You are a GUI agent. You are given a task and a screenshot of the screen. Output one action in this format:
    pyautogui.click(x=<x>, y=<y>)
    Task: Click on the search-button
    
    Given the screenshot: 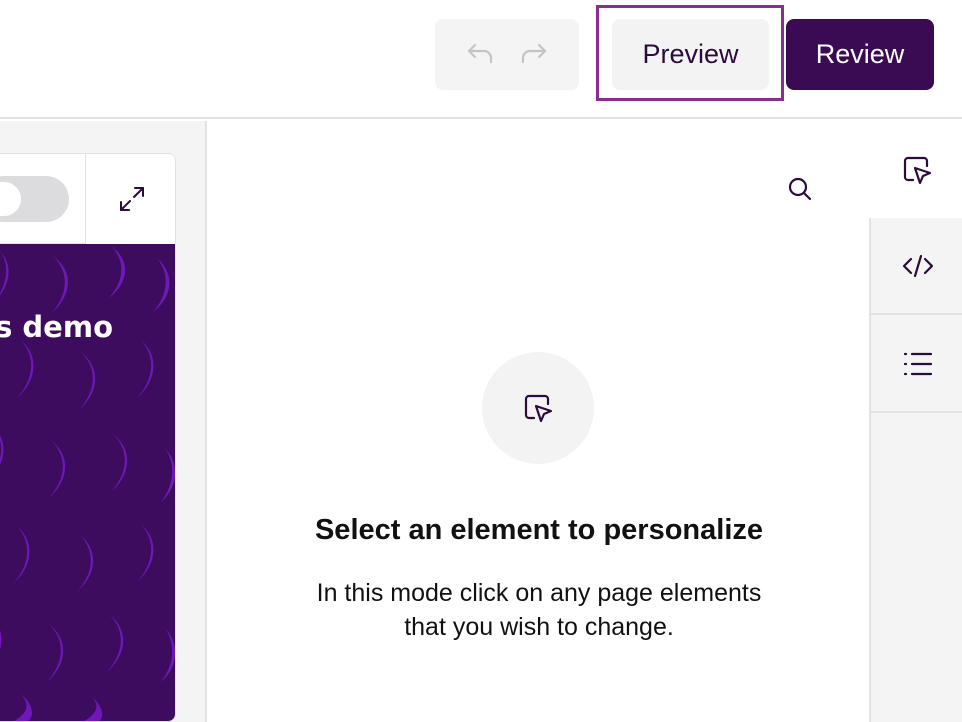 What is the action you would take?
    pyautogui.click(x=800, y=189)
    